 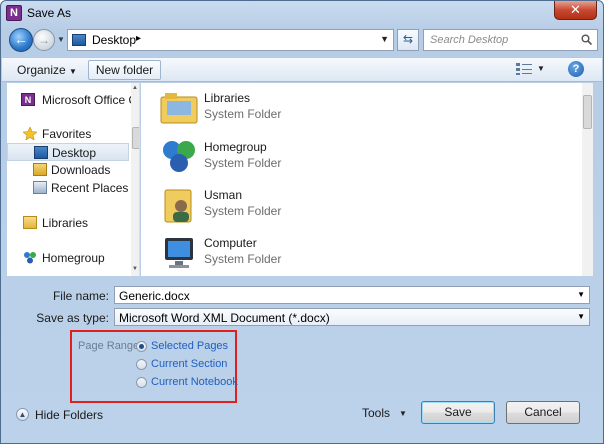 I want to click on sidebar-item-label: Libraries, so click(x=65, y=223).